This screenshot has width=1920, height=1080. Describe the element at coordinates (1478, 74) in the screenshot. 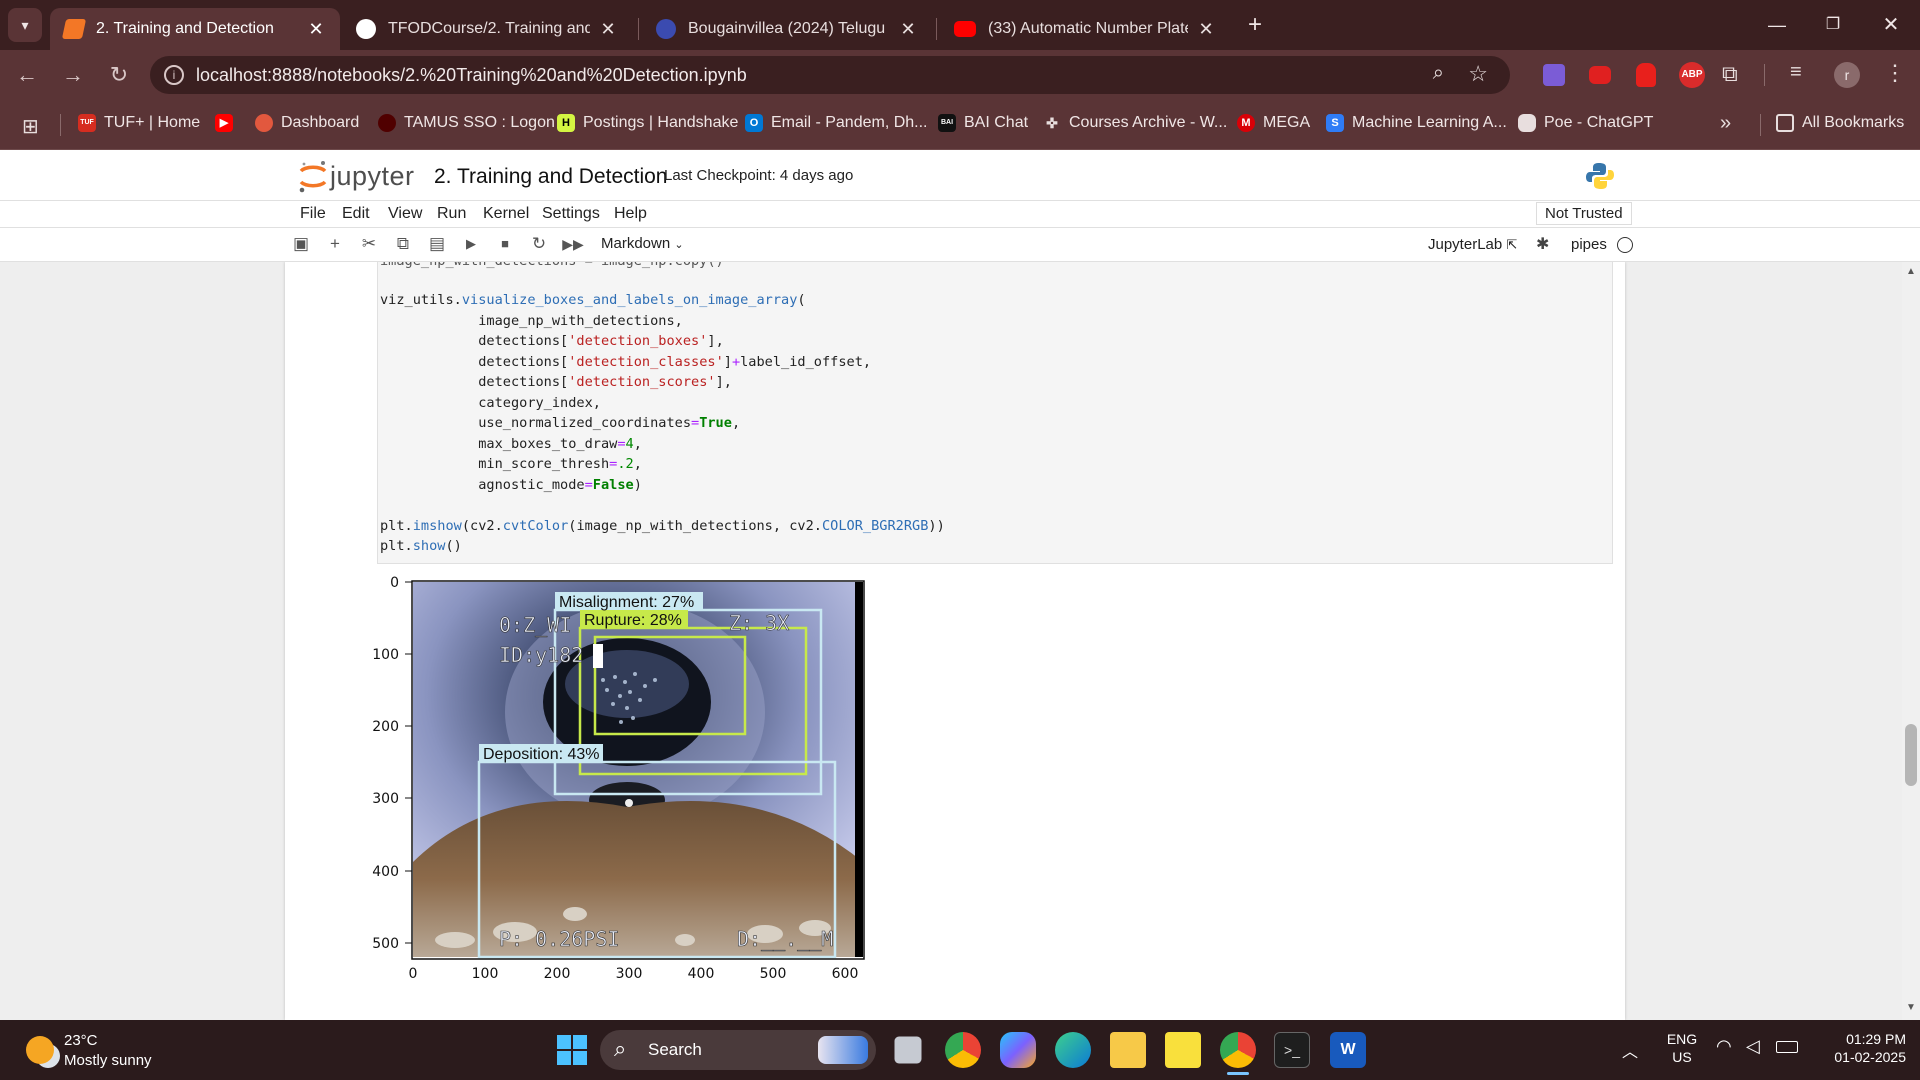

I see `bookmark-star-icon: ☆` at that location.